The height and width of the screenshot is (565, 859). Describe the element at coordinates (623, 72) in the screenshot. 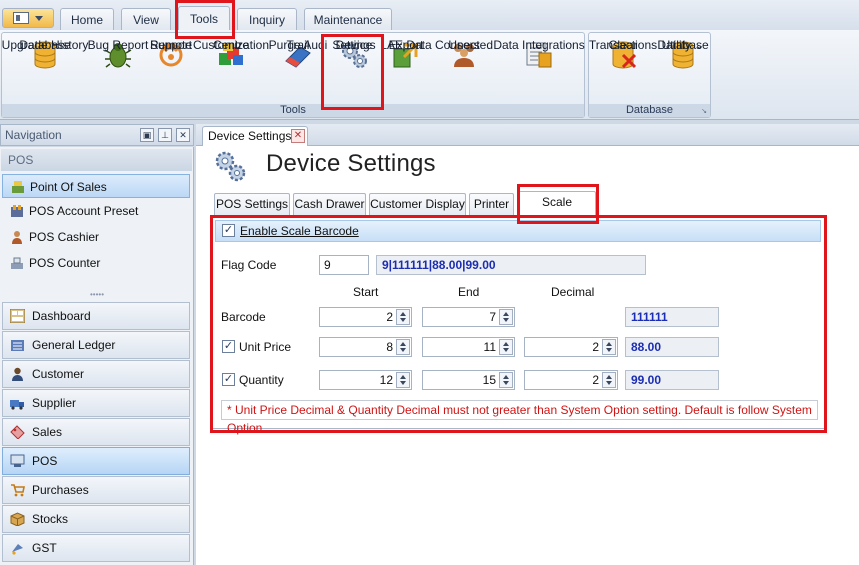

I see `clear-transactions-button: Clear Transactions` at that location.